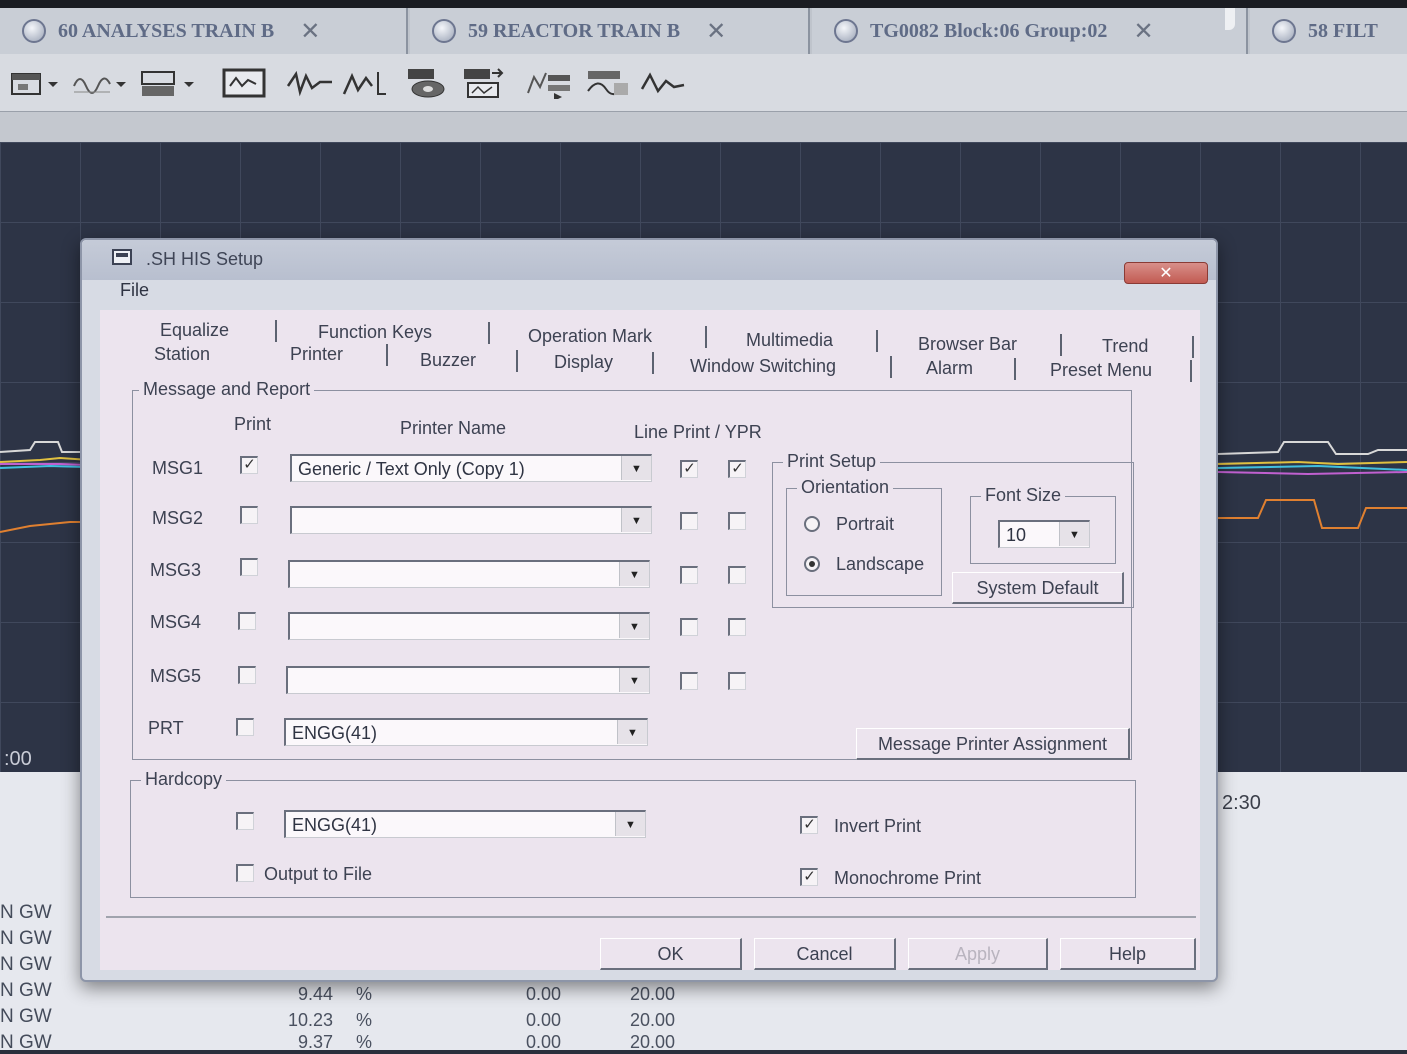 The image size is (1407, 1054). Describe the element at coordinates (809, 825) in the screenshot. I see `invert-print-checkbox: ✓` at that location.